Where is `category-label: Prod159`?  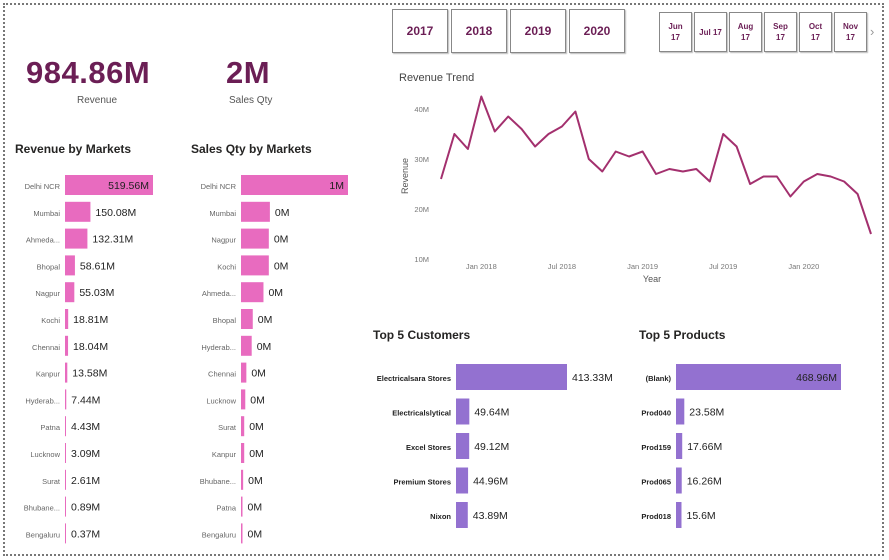 category-label: Prod159 is located at coordinates (656, 447).